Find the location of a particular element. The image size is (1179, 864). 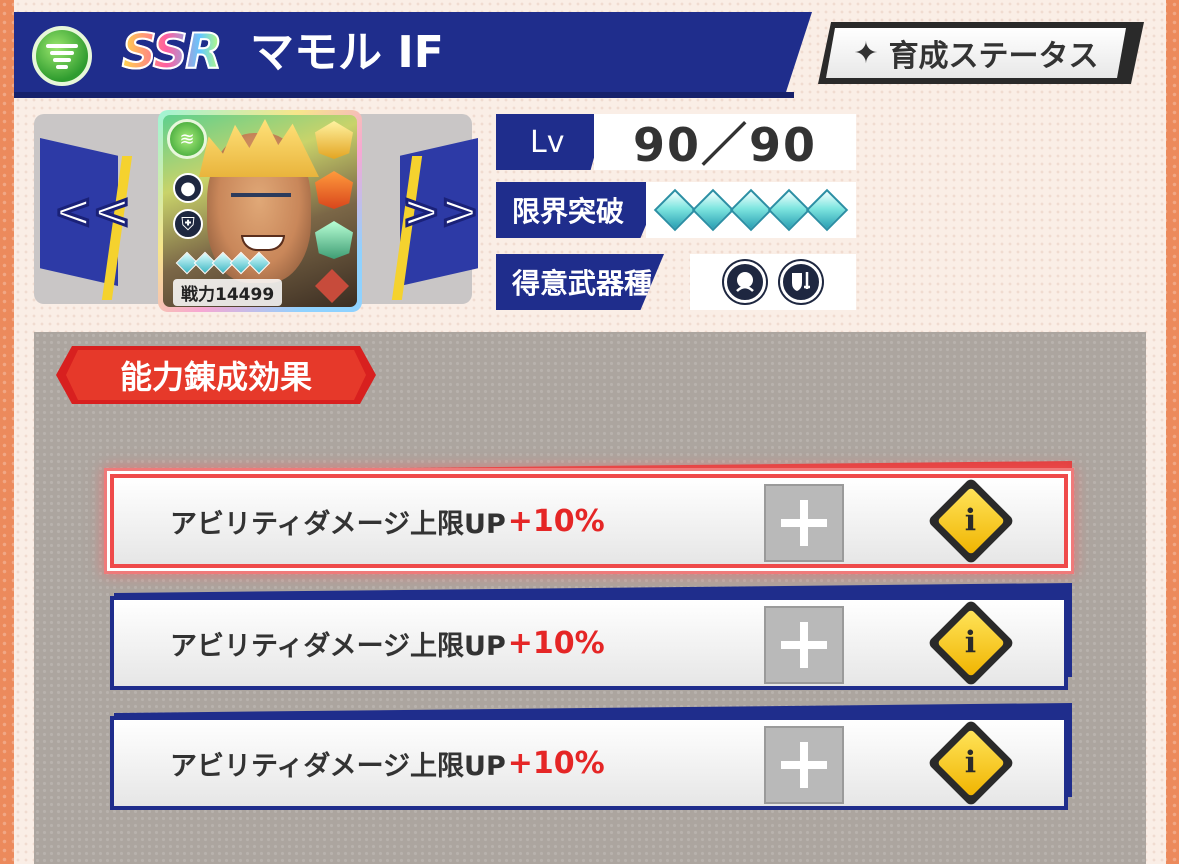

crossed-swords-icon is located at coordinates (332, 286).